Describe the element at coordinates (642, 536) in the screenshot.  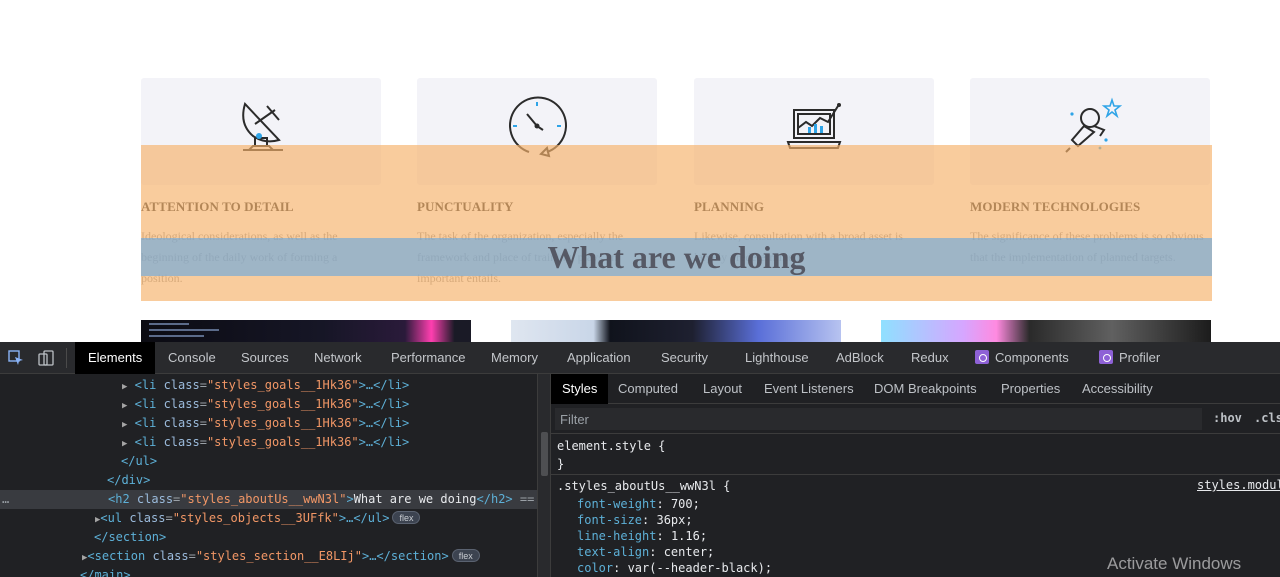
I see `css-declaration: line-height: 1.16;` at that location.